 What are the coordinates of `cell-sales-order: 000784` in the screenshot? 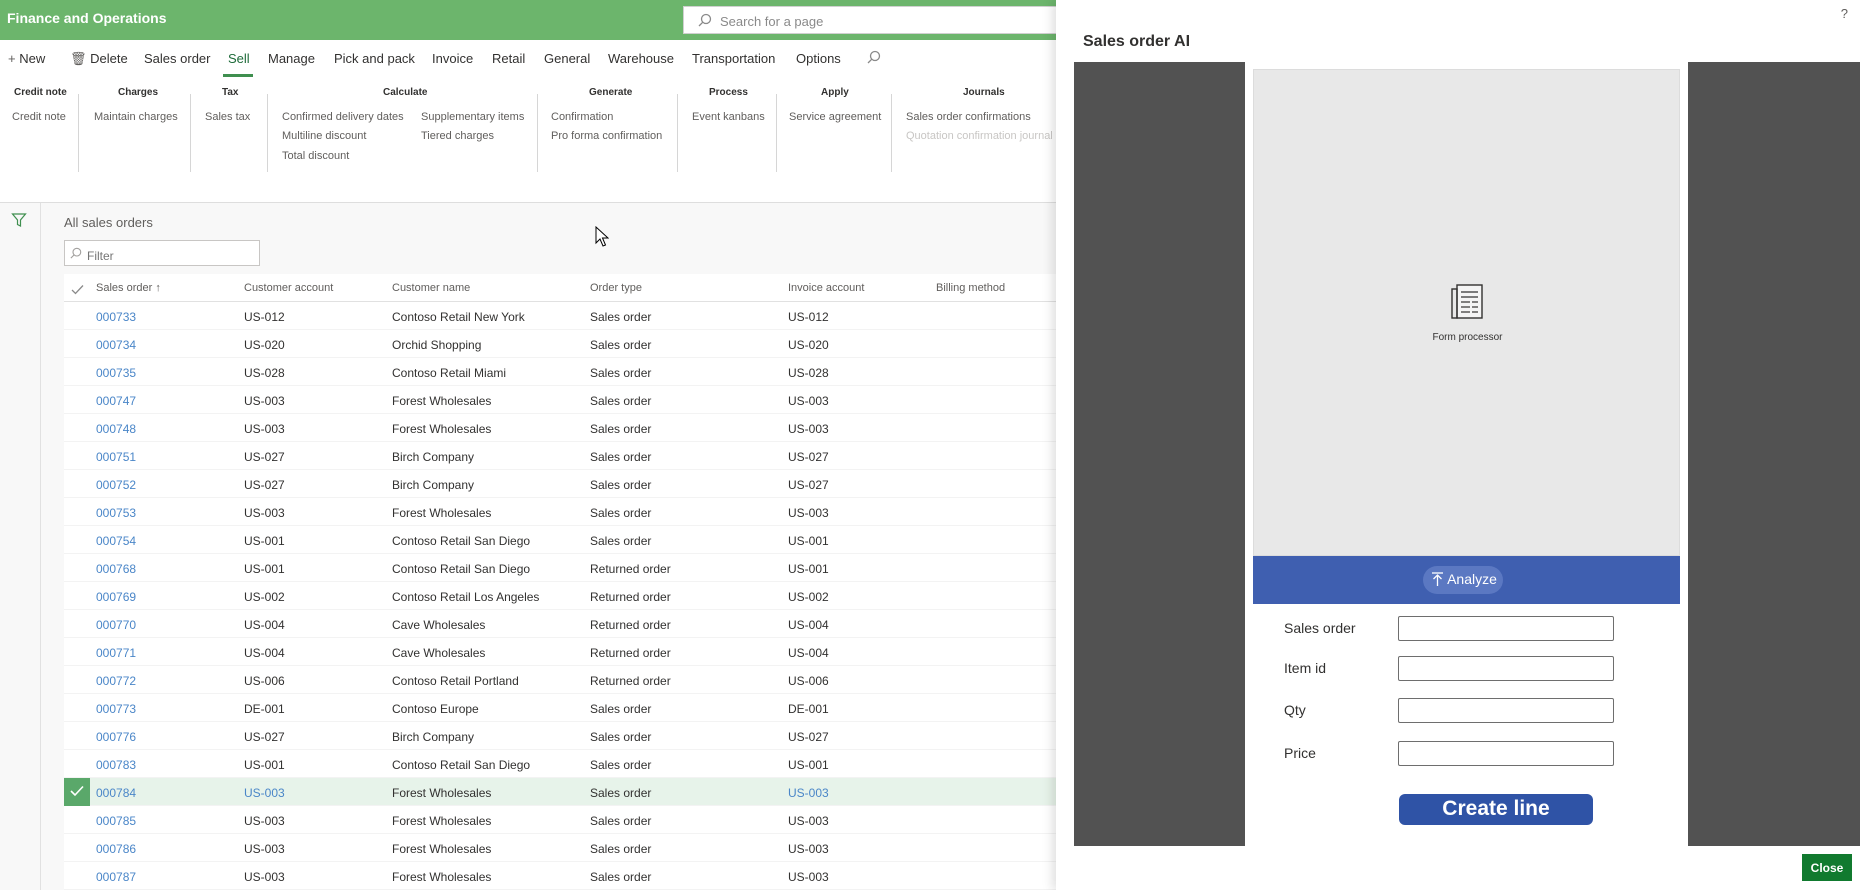 It's located at (116, 793).